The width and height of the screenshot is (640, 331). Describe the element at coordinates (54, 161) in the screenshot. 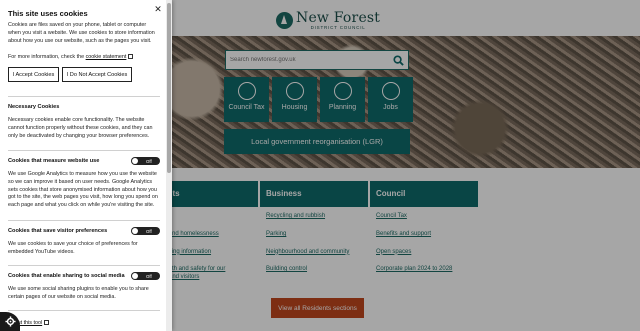

I see `analytics-cookies-heading: Cookies that measure website use` at that location.